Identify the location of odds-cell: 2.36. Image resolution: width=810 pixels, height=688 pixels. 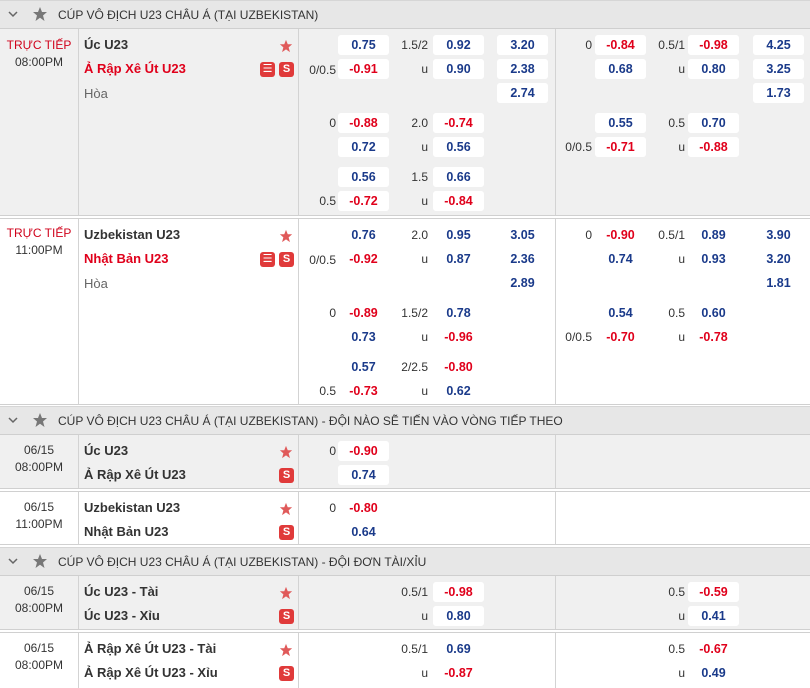
(522, 259).